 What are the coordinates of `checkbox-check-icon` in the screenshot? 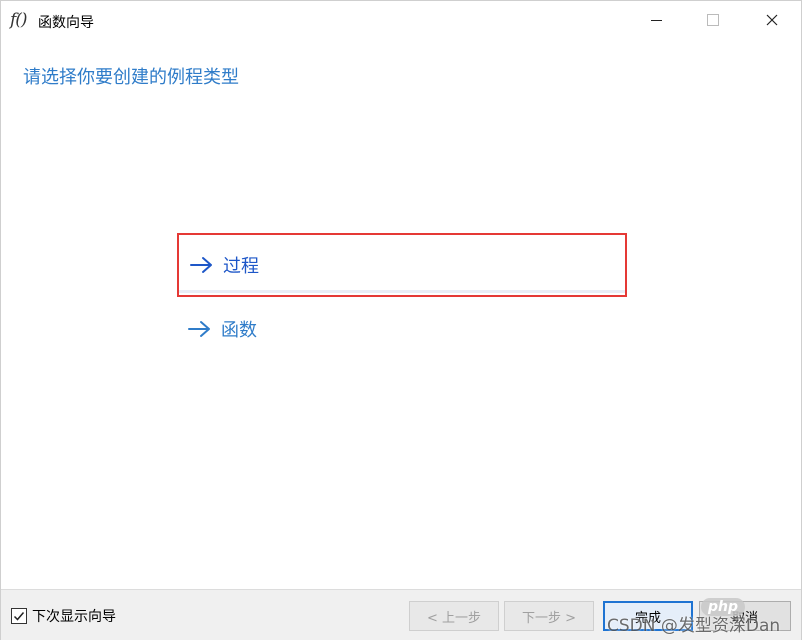 It's located at (19, 616).